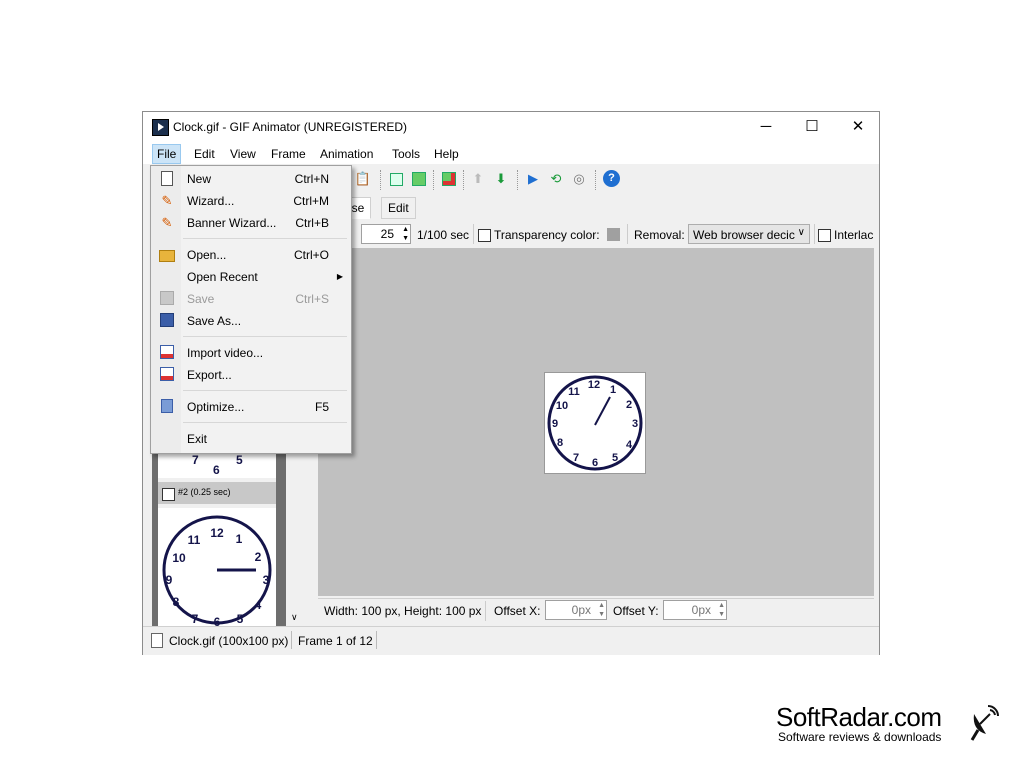 The image size is (1025, 769). What do you see at coordinates (574, 392) in the screenshot?
I see `clock-number: 11` at bounding box center [574, 392].